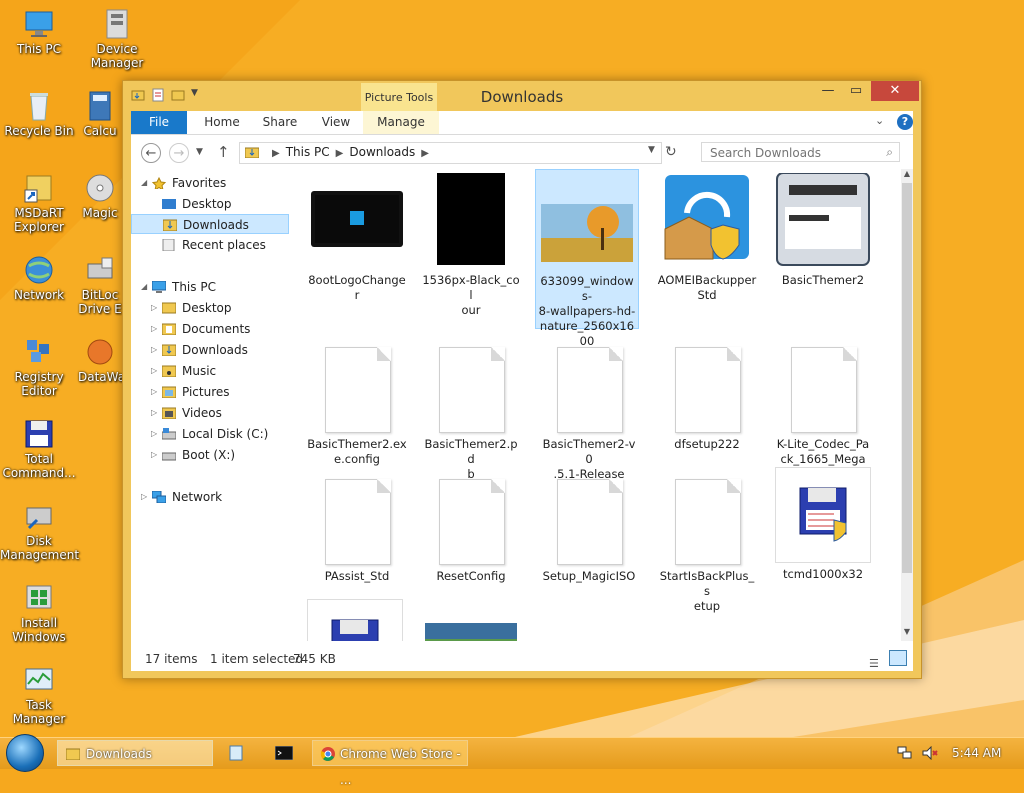 The image size is (1024, 793). Describe the element at coordinates (671, 152) in the screenshot. I see `refresh-icon: ↻` at that location.